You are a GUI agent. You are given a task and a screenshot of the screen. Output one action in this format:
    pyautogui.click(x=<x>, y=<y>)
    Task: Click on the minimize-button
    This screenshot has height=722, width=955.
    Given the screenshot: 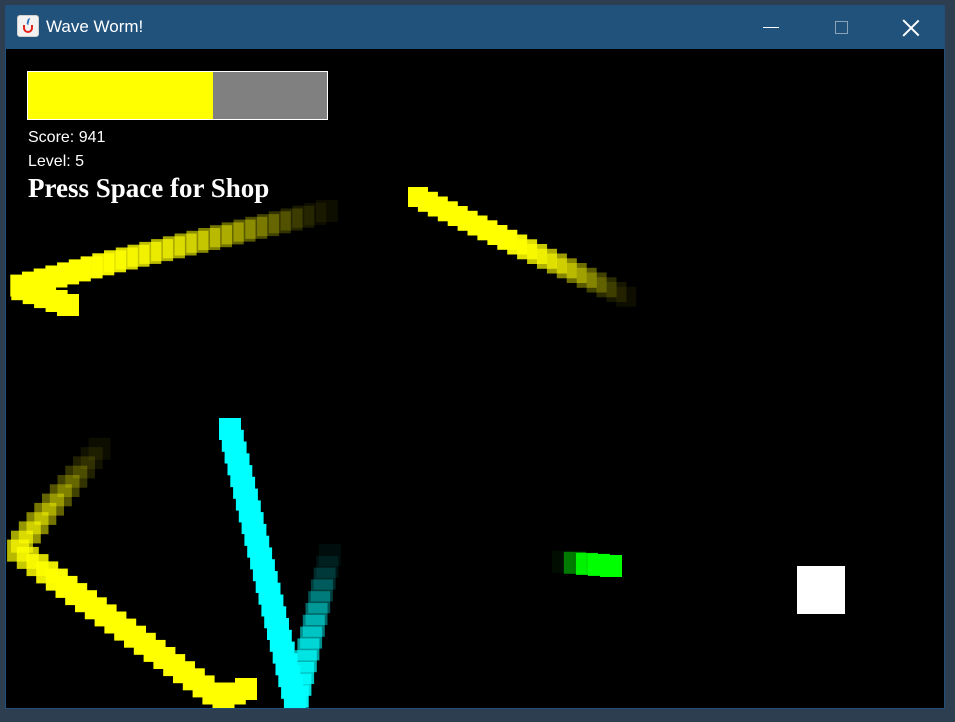 What is the action you would take?
    pyautogui.click(x=771, y=27)
    